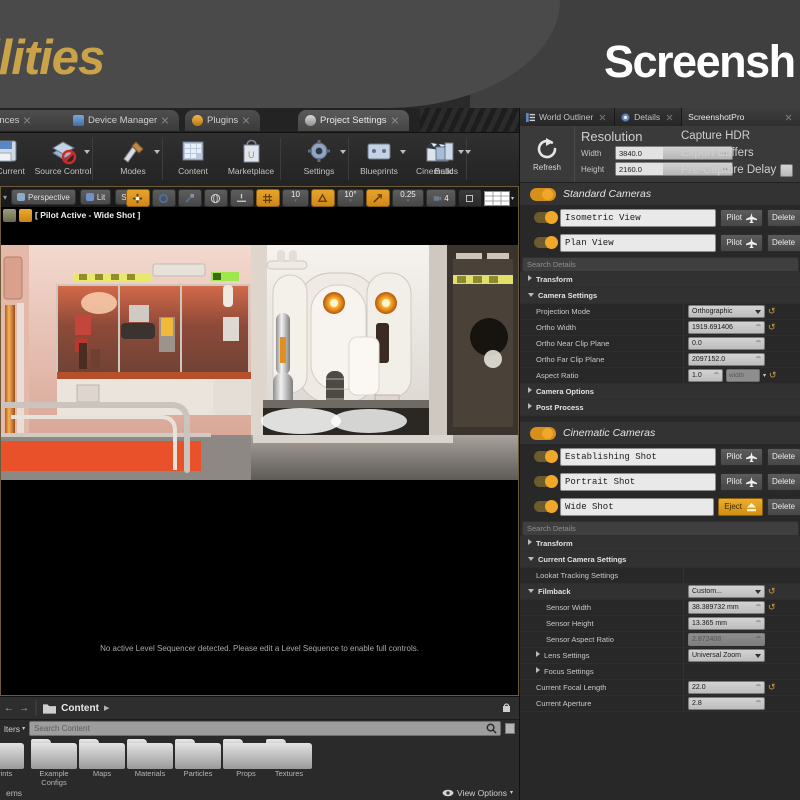 The height and width of the screenshot is (800, 800). What do you see at coordinates (546, 506) in the screenshot?
I see `wide-shot-toggle` at bounding box center [546, 506].